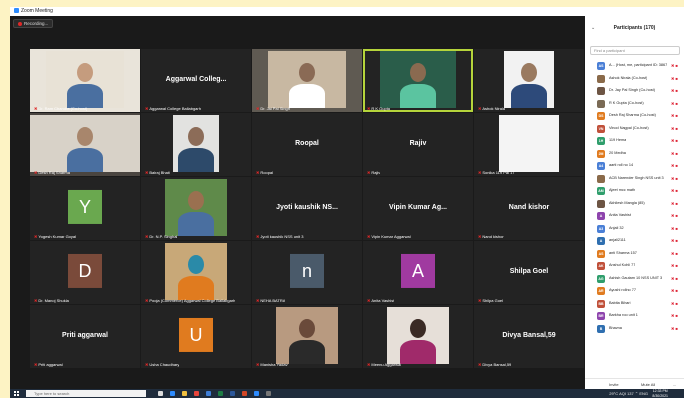 The height and width of the screenshot is (398, 684). What do you see at coordinates (601, 103) in the screenshot?
I see `participant-avatar` at bounding box center [601, 103].